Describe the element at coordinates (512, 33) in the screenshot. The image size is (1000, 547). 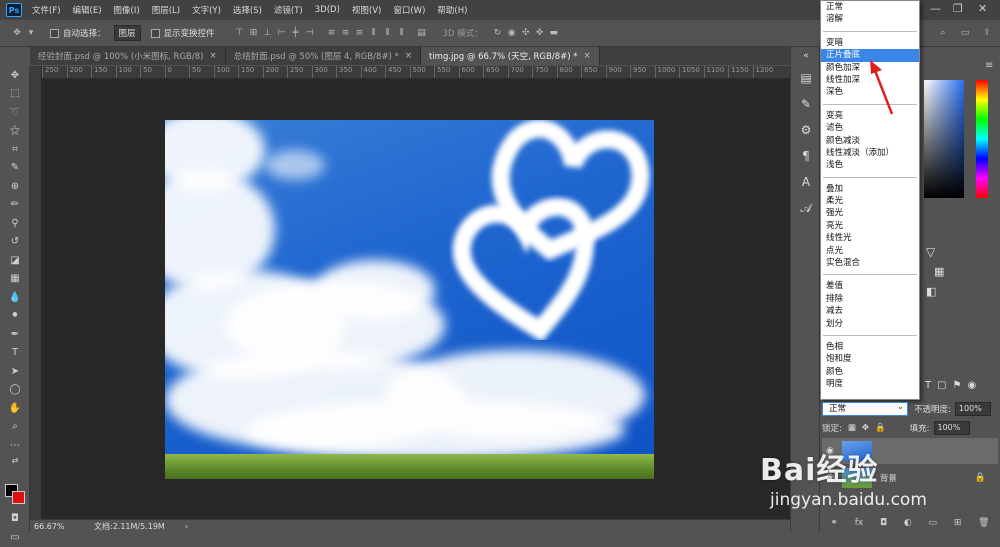
I see `roll-3d-icon: ◉` at that location.